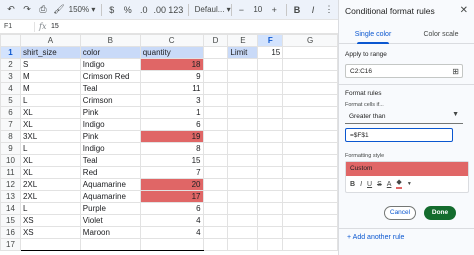  What do you see at coordinates (369, 184) in the screenshot?
I see `underline-icon: U` at bounding box center [369, 184].